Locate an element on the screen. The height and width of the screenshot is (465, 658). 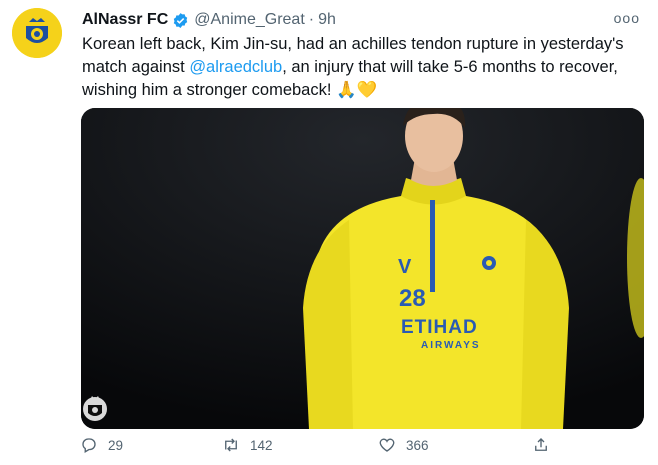
tweet-actions: 29 142 366 is located at coordinates (340, 449).